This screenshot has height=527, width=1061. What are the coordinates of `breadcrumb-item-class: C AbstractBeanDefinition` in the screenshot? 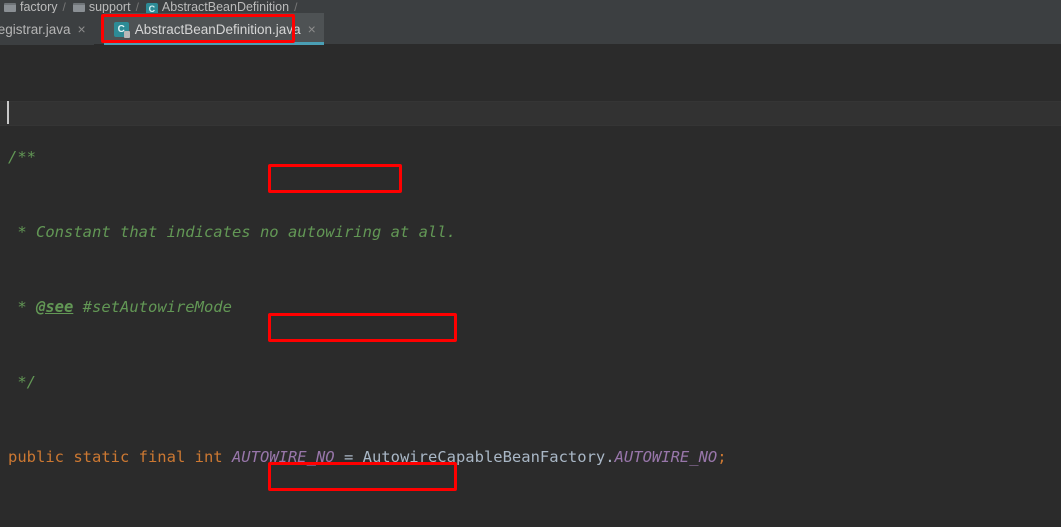 It's located at (216, 6).